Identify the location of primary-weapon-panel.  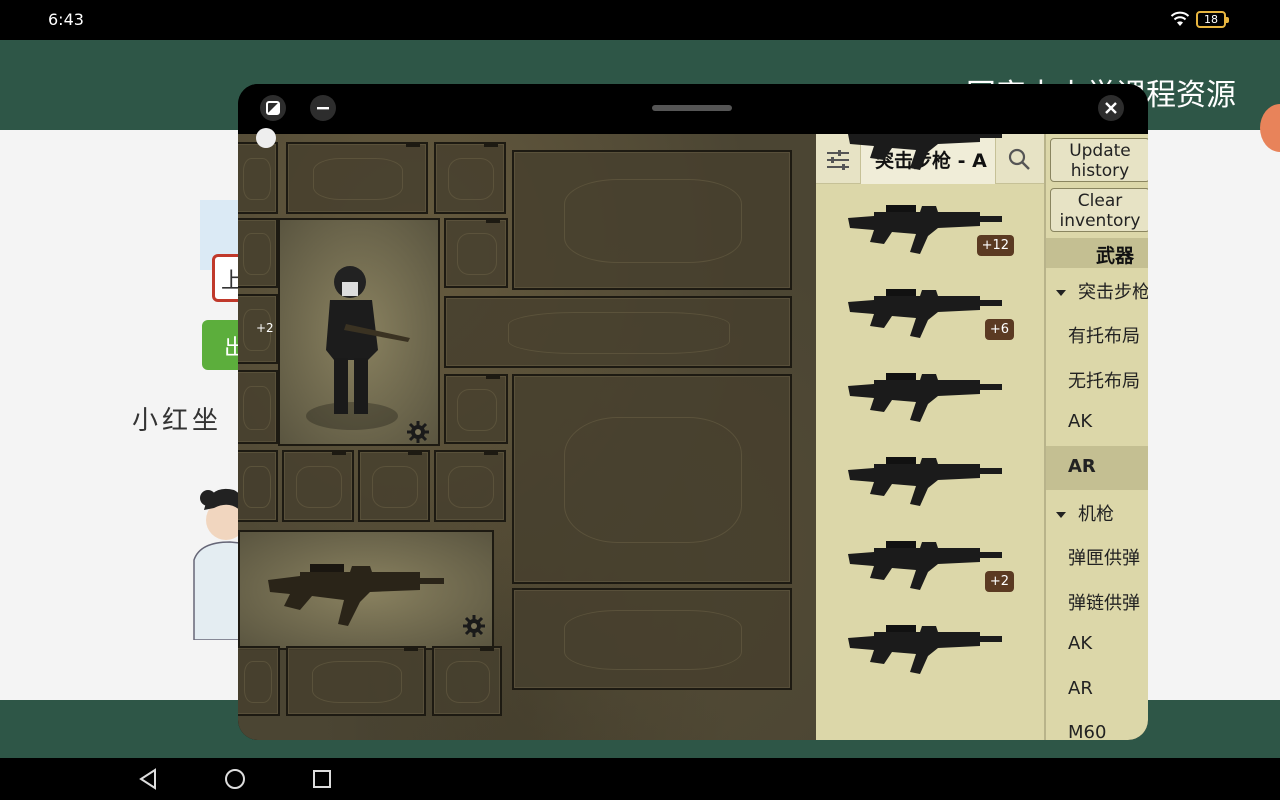
(366, 590).